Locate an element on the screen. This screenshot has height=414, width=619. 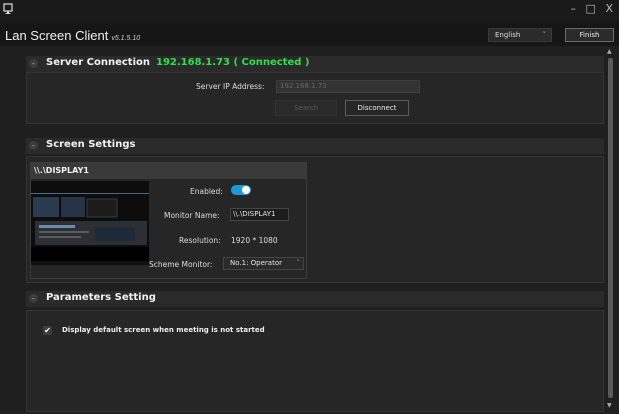
app-title: Lan Screen Client v5.1.5.10 is located at coordinates (72, 35).